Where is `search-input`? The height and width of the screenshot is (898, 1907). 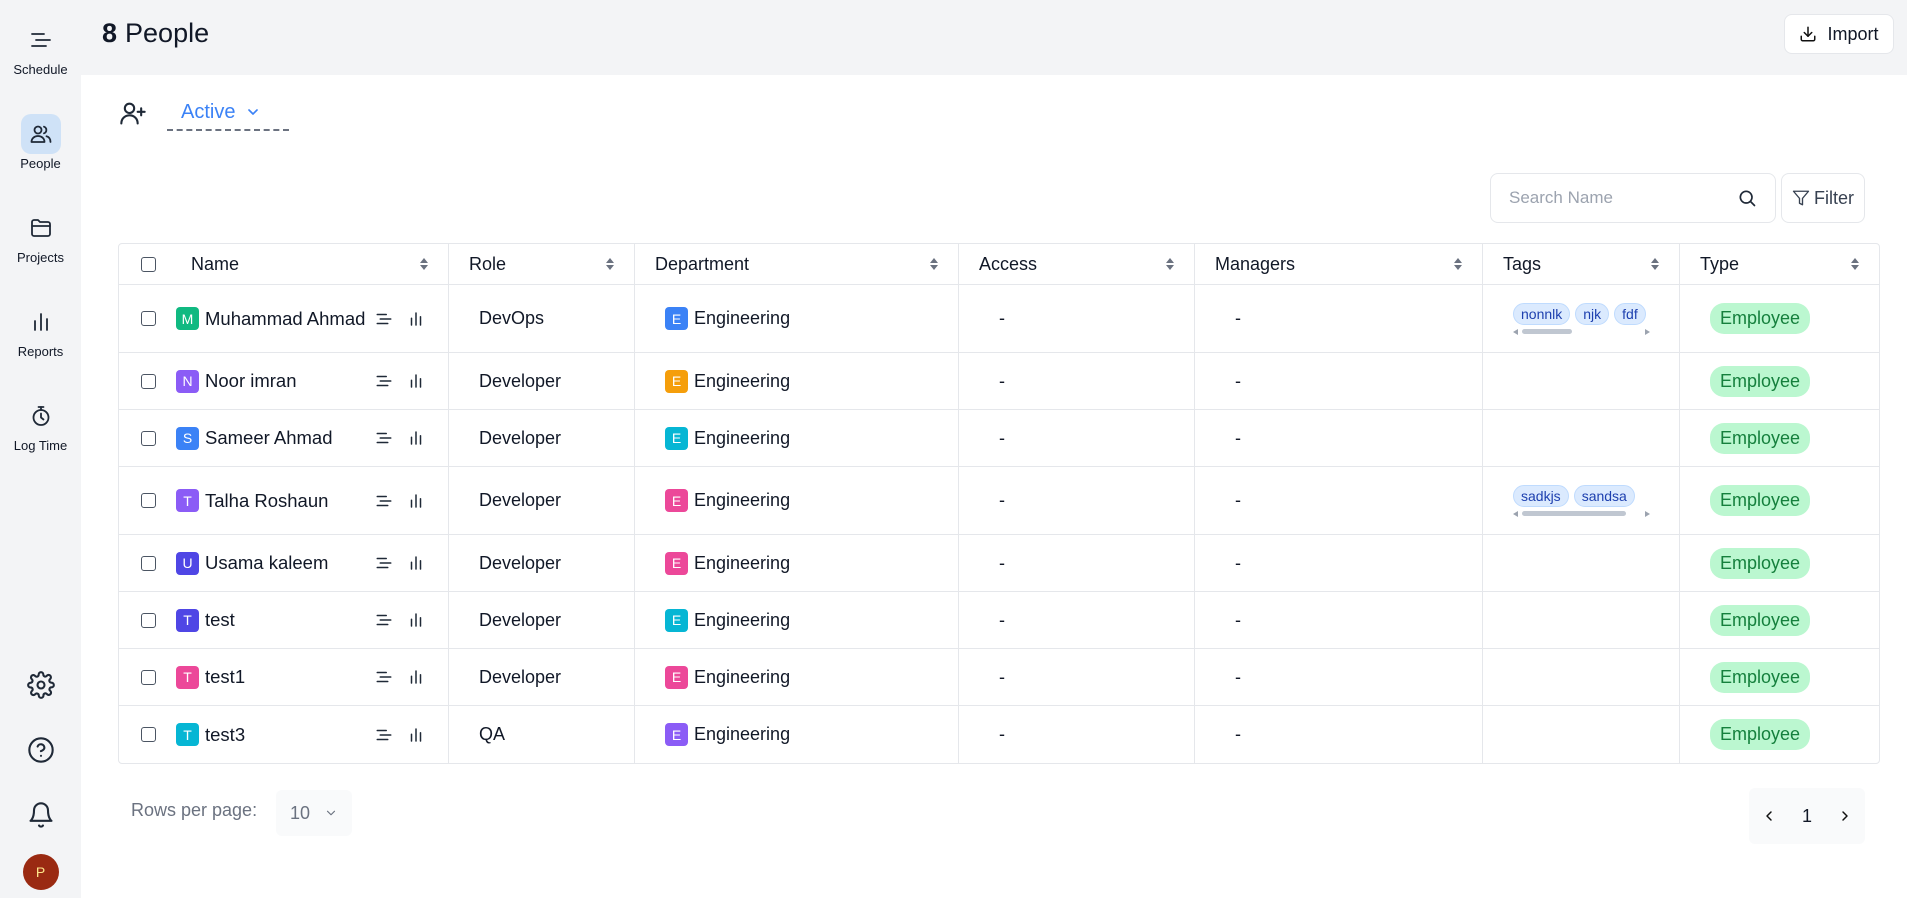
search-input is located at coordinates (1623, 198).